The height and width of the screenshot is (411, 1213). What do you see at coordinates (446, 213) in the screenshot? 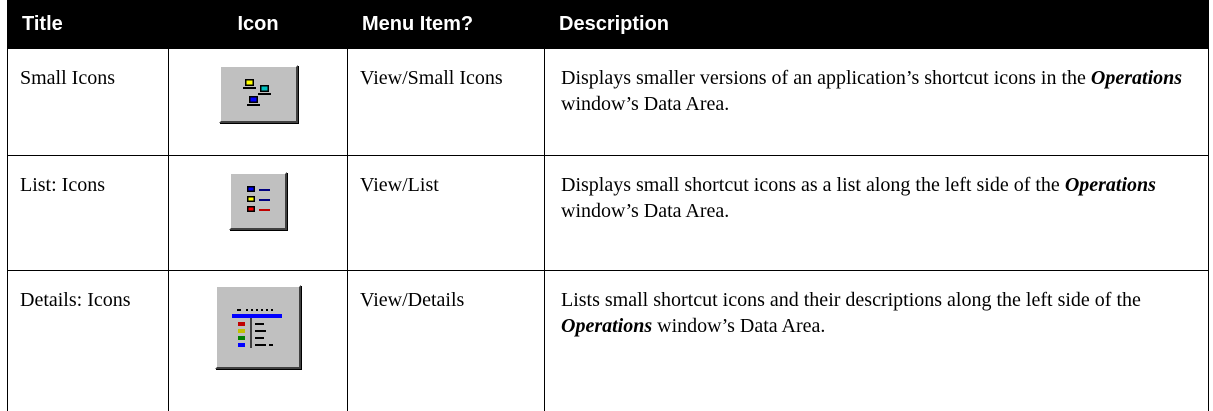
I see `row-menu-cell: View/List` at bounding box center [446, 213].